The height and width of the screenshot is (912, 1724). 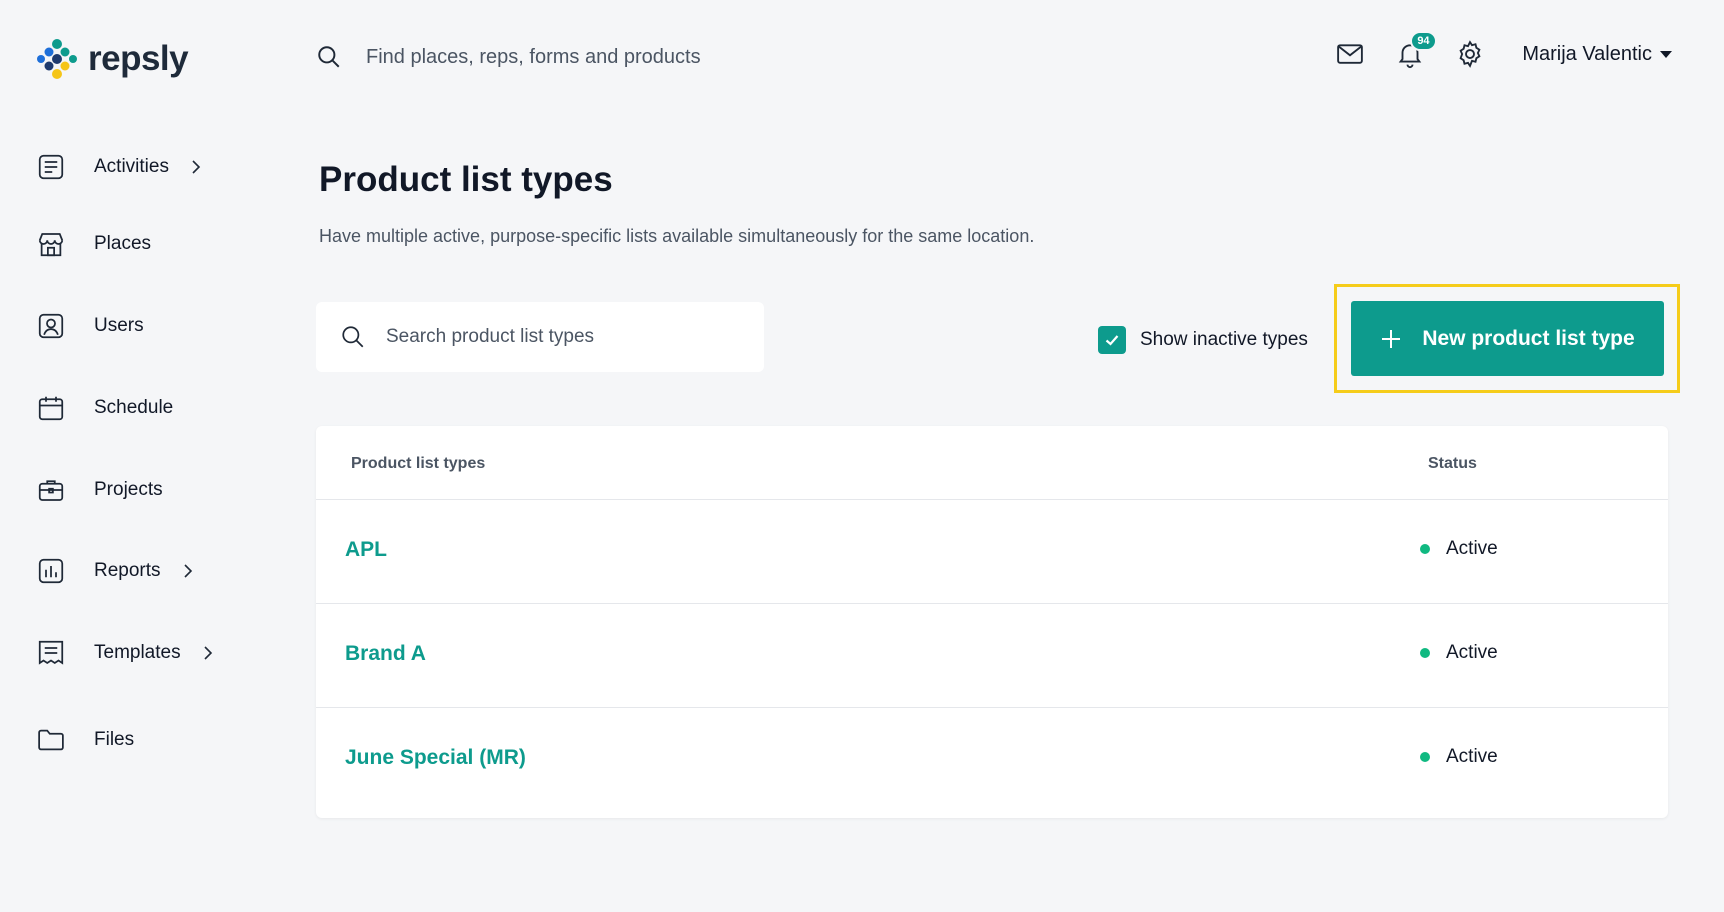 I want to click on new-product-list-type-button: New product list type, so click(x=1507, y=338).